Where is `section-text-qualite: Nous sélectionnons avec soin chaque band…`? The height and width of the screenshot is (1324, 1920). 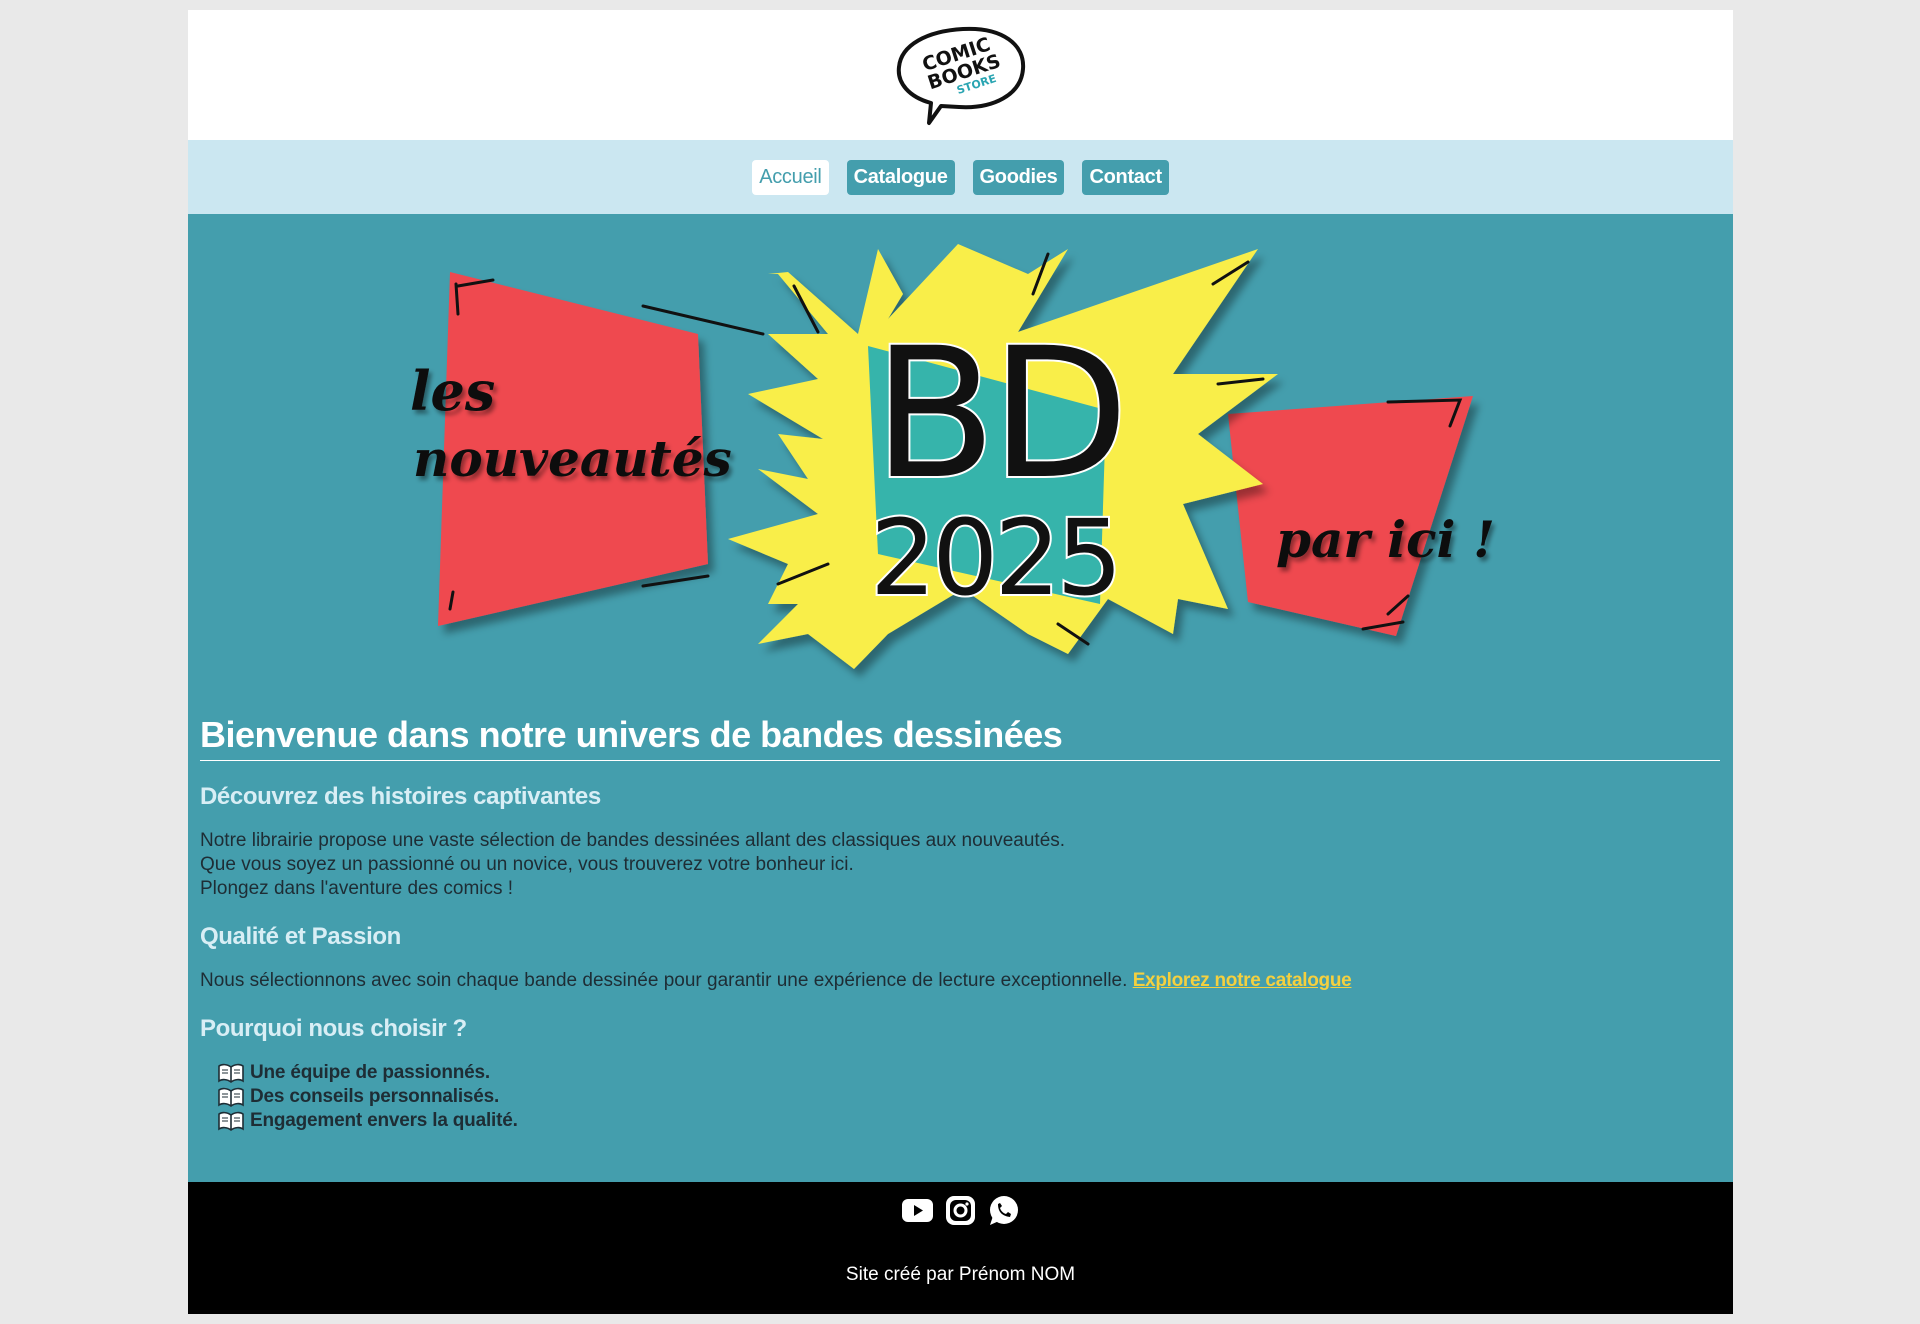
section-text-qualite: Nous sélectionnons avec soin chaque band… is located at coordinates (960, 981).